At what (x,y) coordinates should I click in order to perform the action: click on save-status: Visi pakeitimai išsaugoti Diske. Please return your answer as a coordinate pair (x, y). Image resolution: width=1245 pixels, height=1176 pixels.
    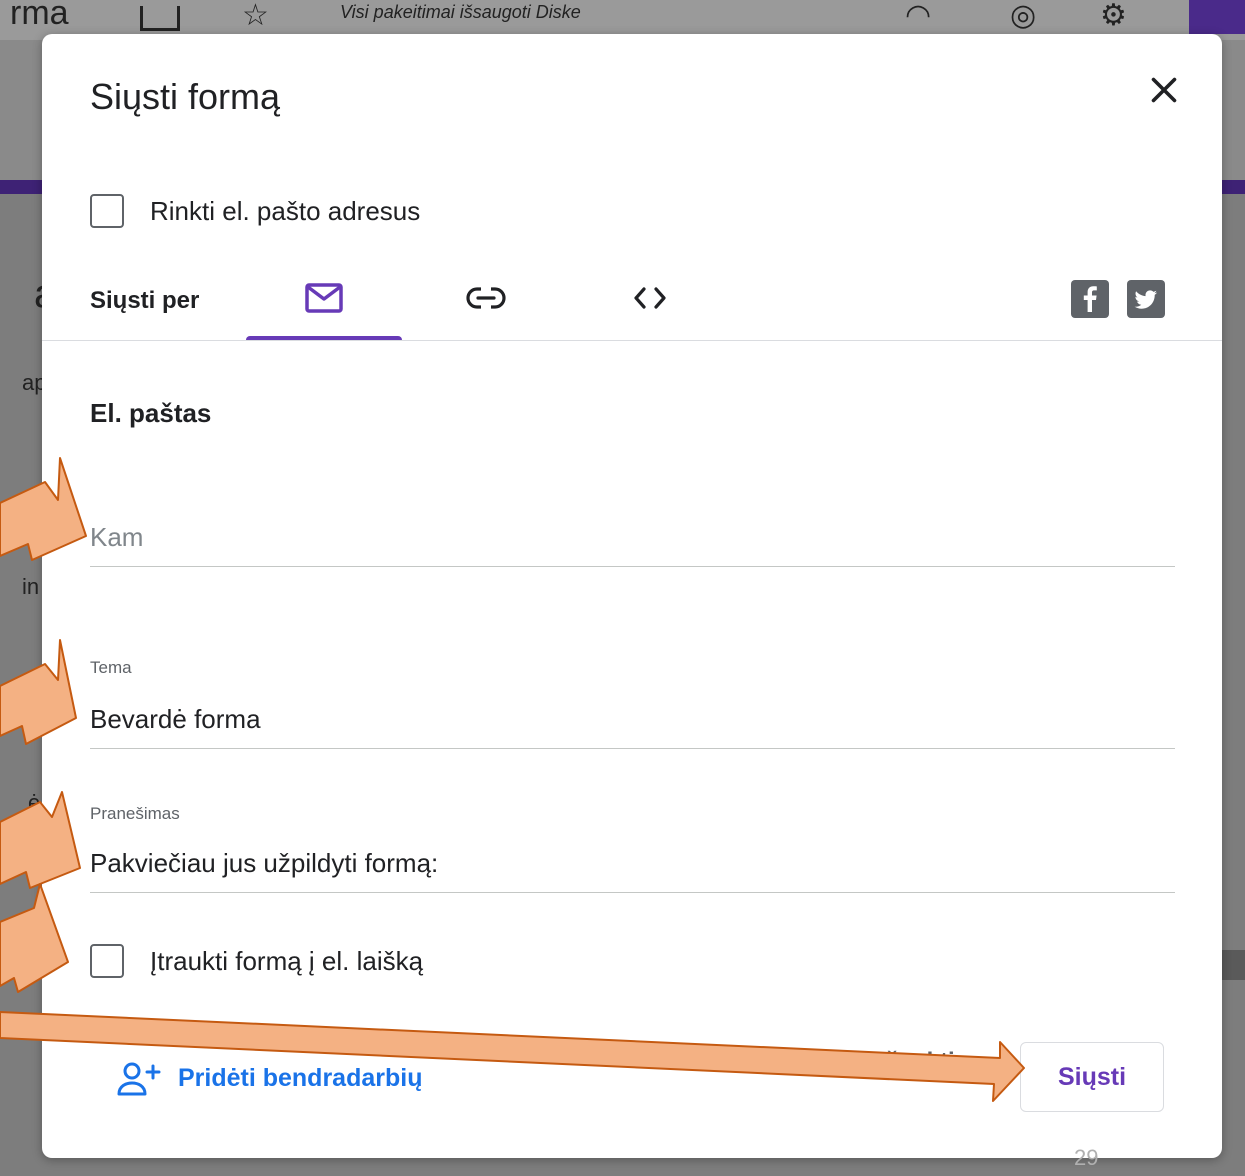
    Looking at the image, I should click on (460, 12).